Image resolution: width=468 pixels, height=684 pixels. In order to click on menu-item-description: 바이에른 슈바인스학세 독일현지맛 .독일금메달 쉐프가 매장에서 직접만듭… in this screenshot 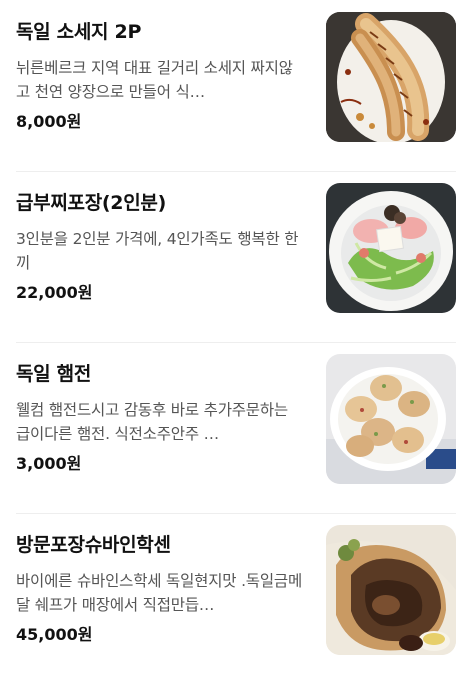, I will do `click(159, 593)`.